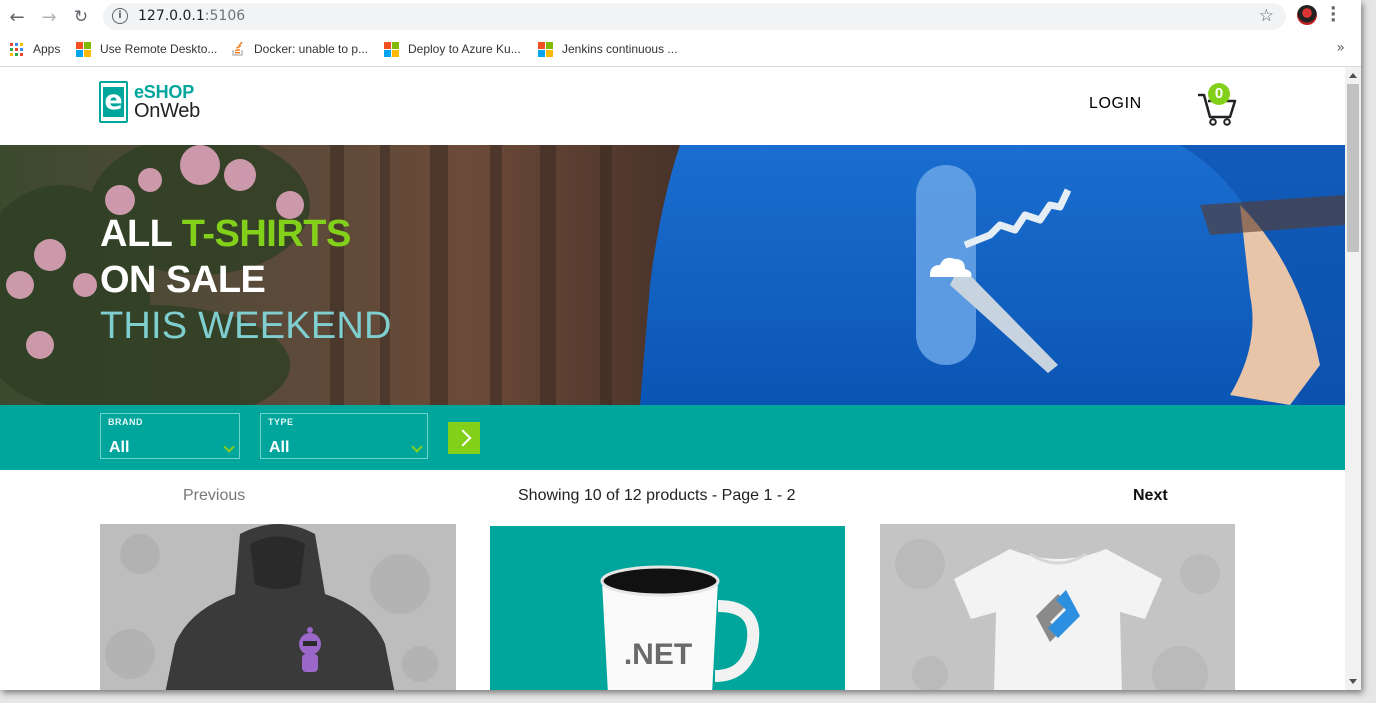 This screenshot has height=703, width=1376. What do you see at coordinates (167, 111) in the screenshot?
I see `logo-line2: OnWeb` at bounding box center [167, 111].